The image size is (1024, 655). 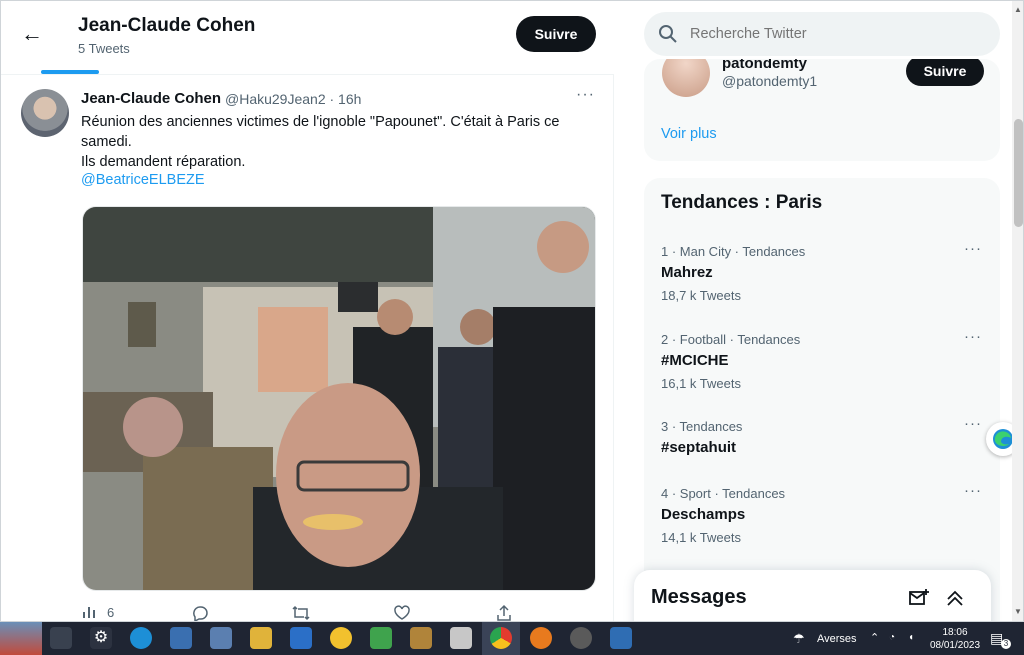 What do you see at coordinates (261, 638) in the screenshot?
I see `file-explorer-icon` at bounding box center [261, 638].